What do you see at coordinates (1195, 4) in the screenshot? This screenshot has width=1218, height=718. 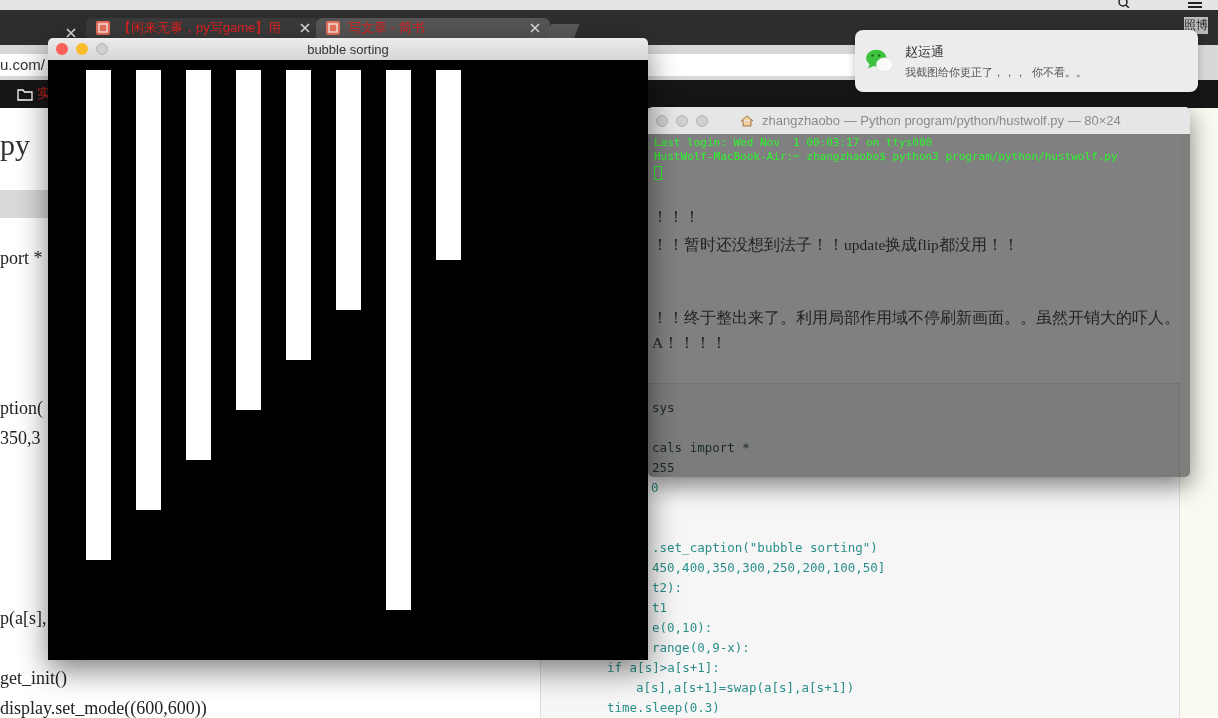 I see `menu-icon` at bounding box center [1195, 4].